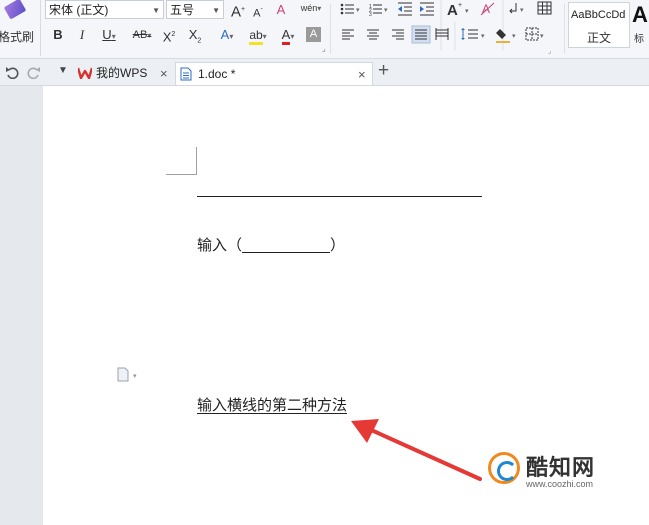  What do you see at coordinates (421, 34) in the screenshot?
I see `justify-icon` at bounding box center [421, 34].